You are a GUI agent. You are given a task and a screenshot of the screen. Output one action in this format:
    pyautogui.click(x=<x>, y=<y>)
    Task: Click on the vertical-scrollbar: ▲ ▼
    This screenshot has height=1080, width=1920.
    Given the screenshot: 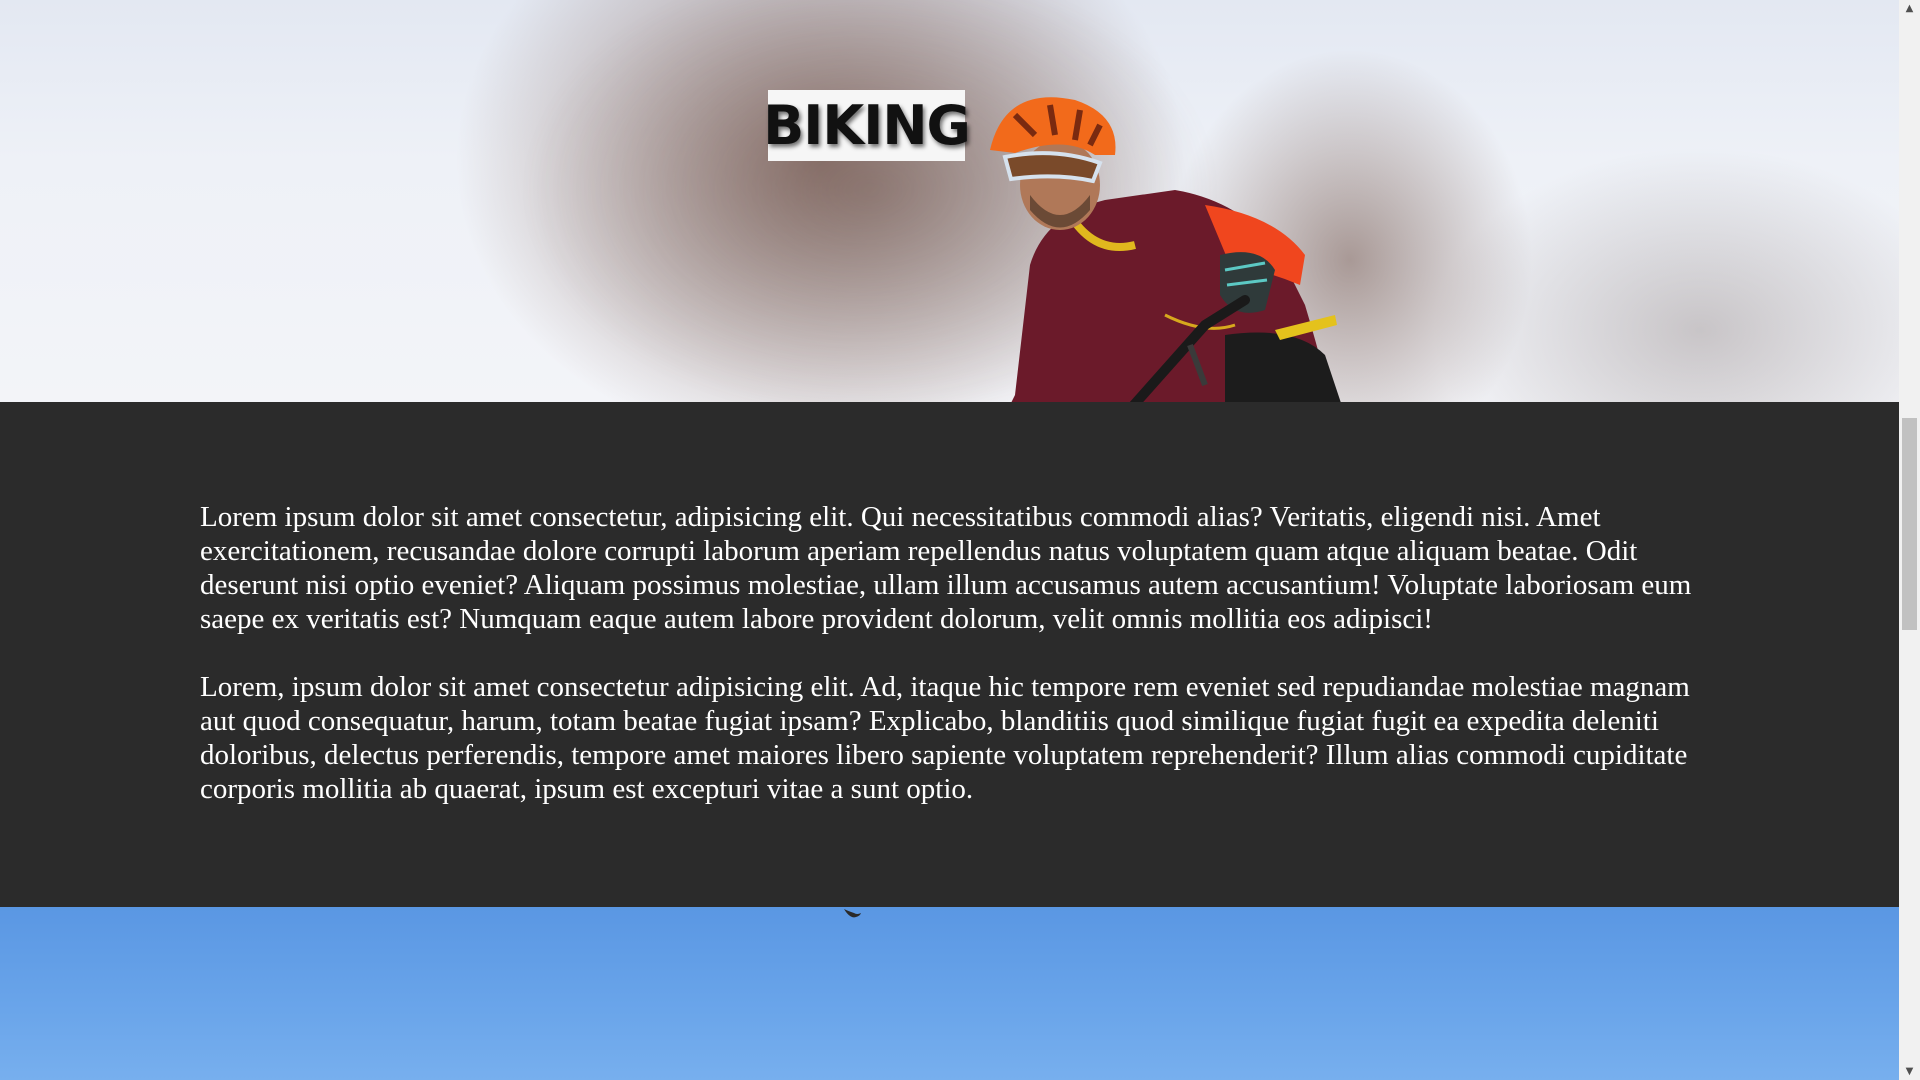 What is the action you would take?
    pyautogui.click(x=1909, y=540)
    